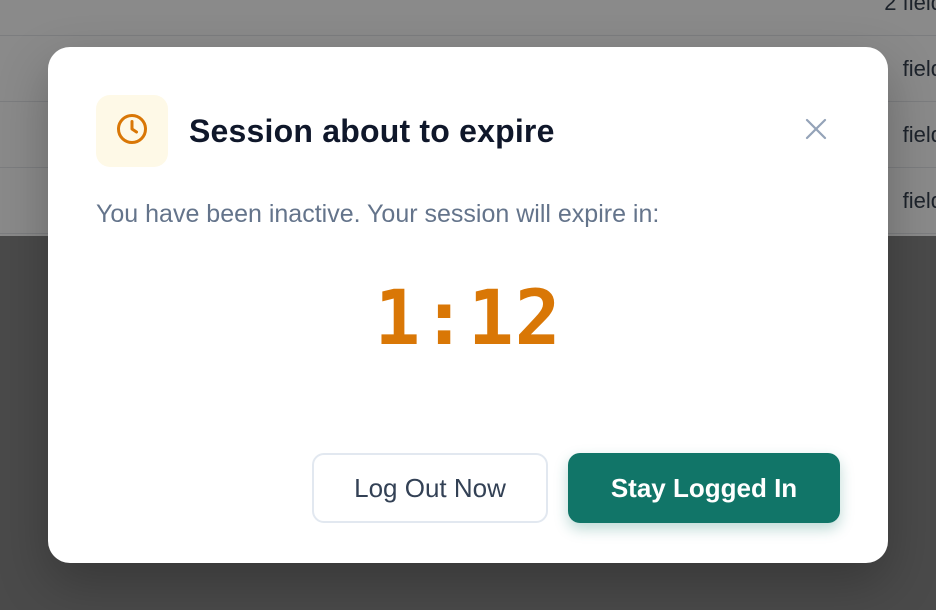 The height and width of the screenshot is (610, 936). I want to click on clock-icon-container, so click(132, 131).